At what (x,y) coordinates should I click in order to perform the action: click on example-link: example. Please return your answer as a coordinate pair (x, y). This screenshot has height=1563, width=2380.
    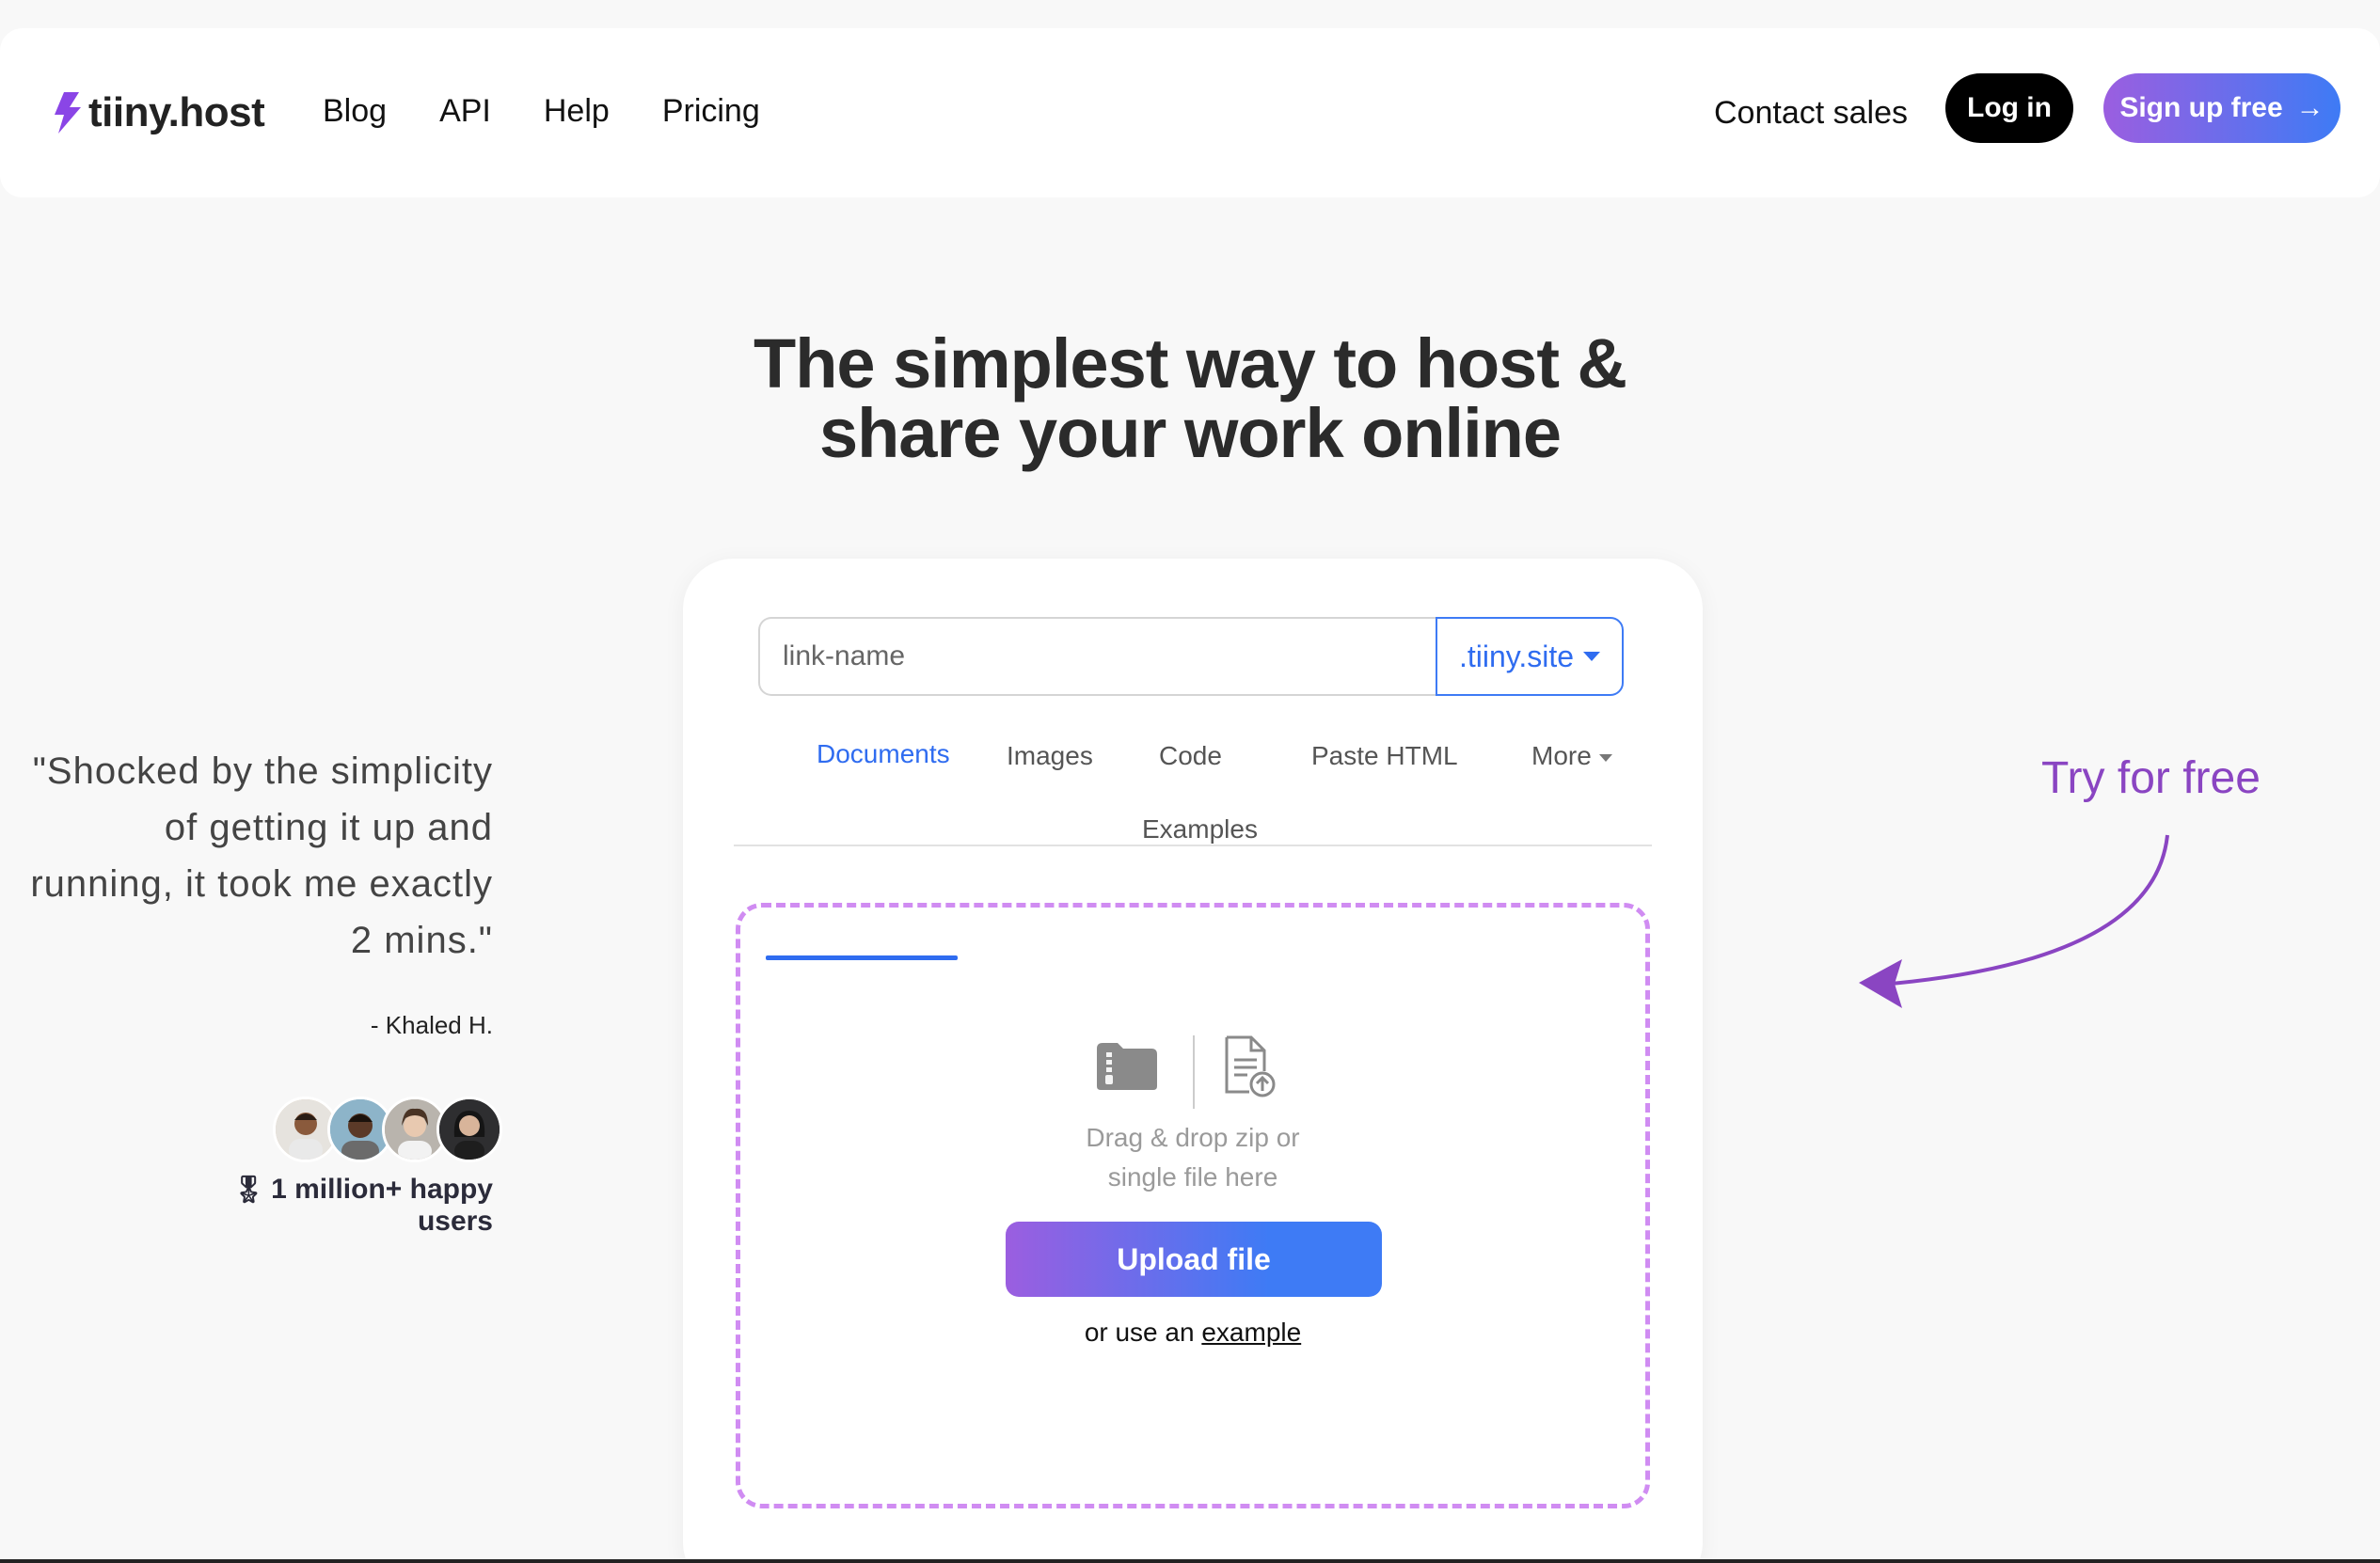
    Looking at the image, I should click on (1251, 1332).